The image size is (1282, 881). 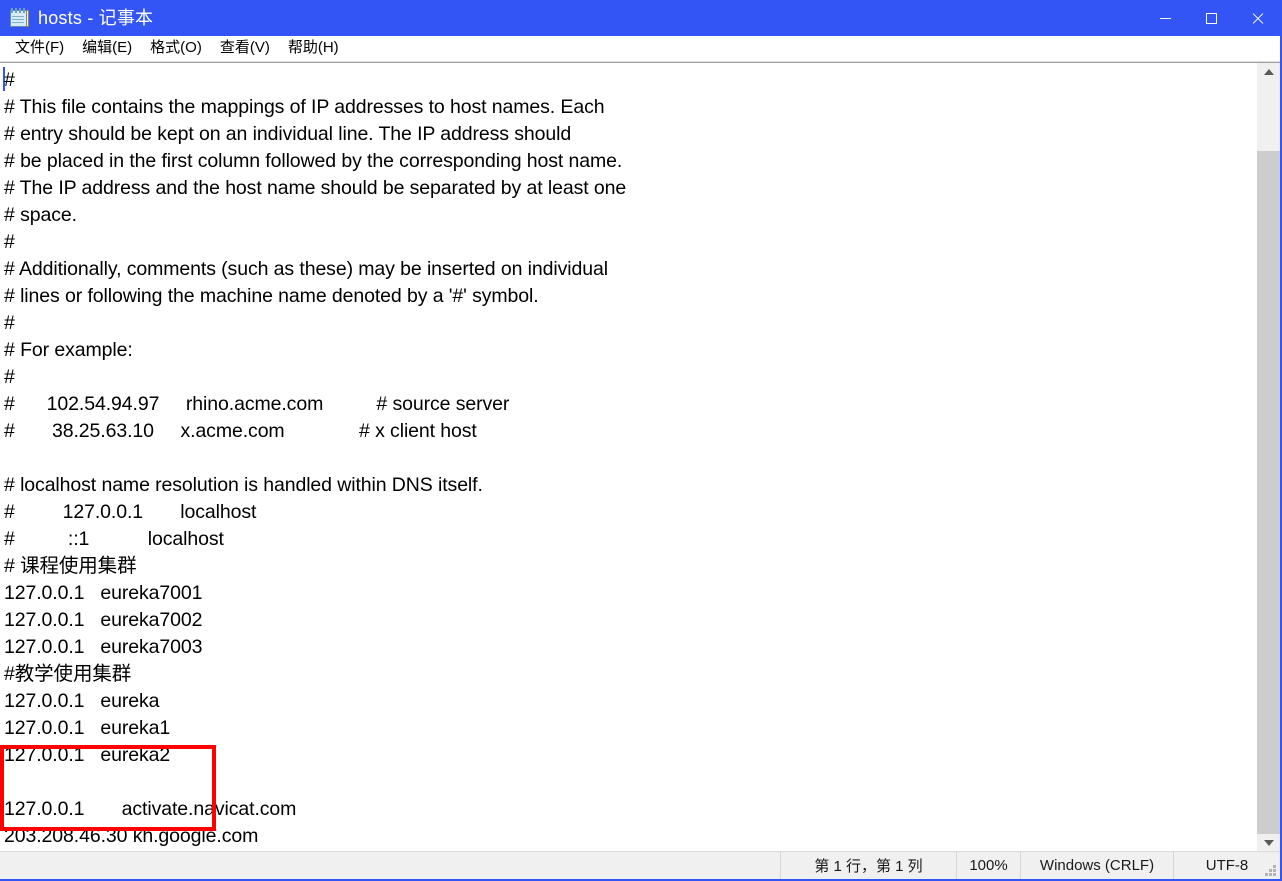 I want to click on text-line: 203.208.46.30 kh.google.com, so click(x=131, y=836).